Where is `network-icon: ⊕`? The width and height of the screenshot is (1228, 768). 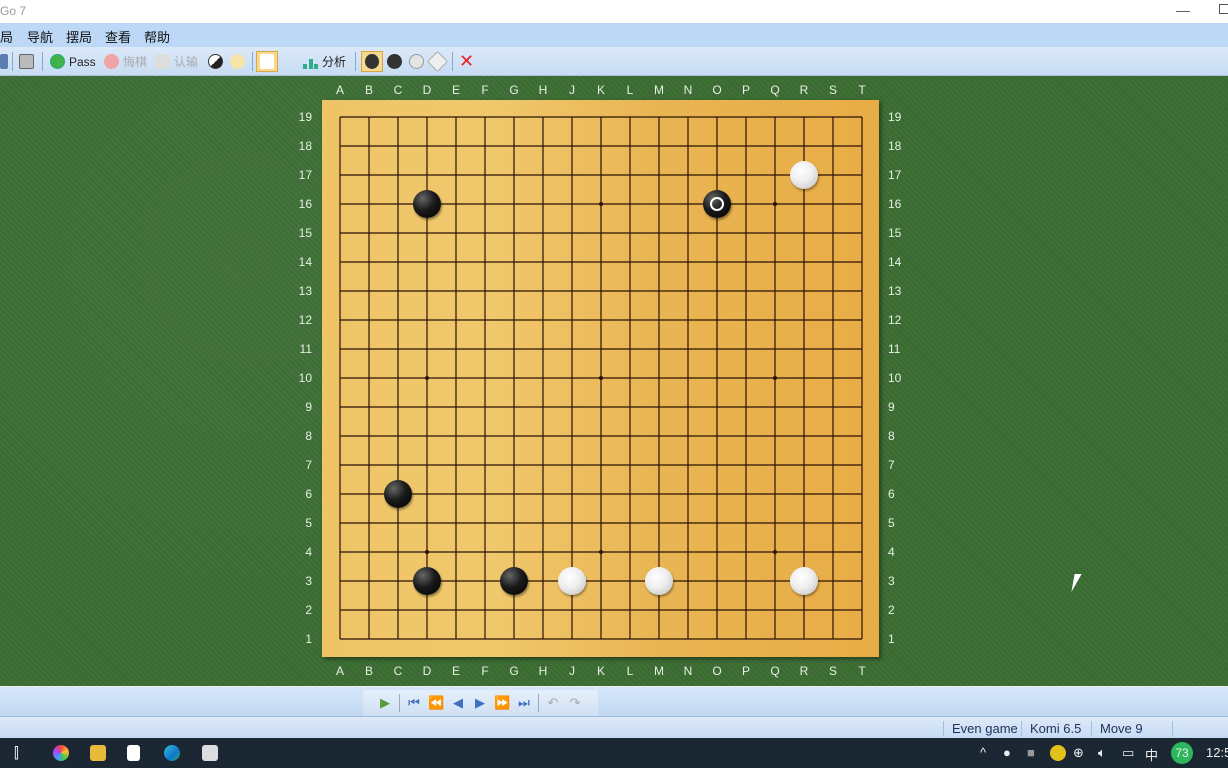 network-icon: ⊕ is located at coordinates (1078, 753).